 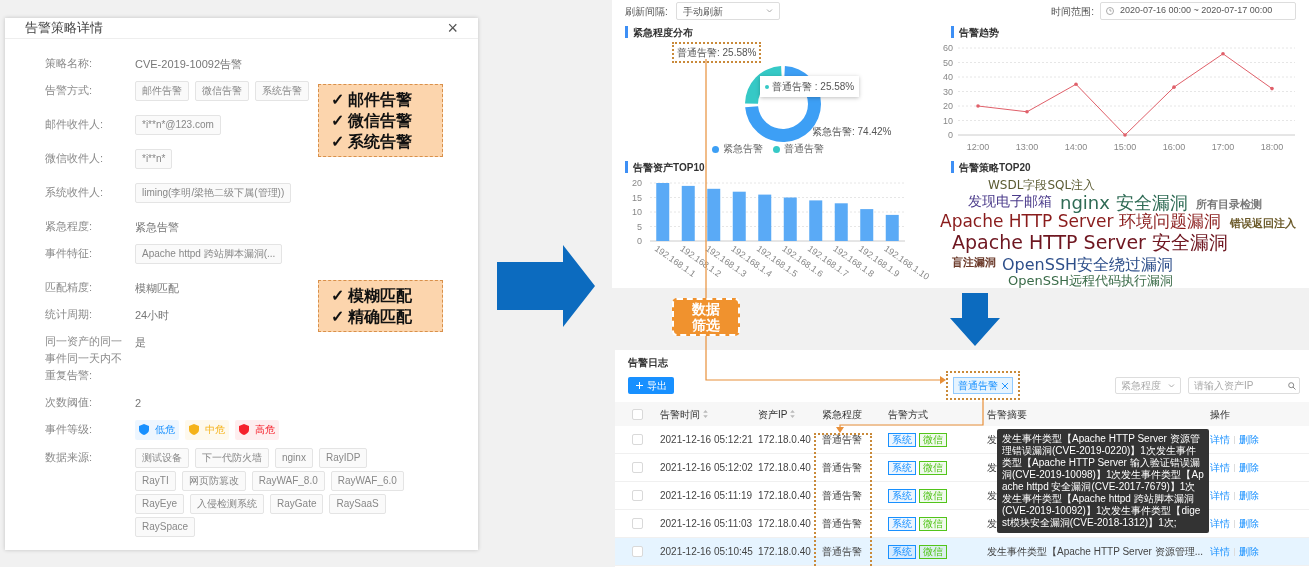 What do you see at coordinates (948, 62) in the screenshot?
I see `axis-tick-label: 50` at bounding box center [948, 62].